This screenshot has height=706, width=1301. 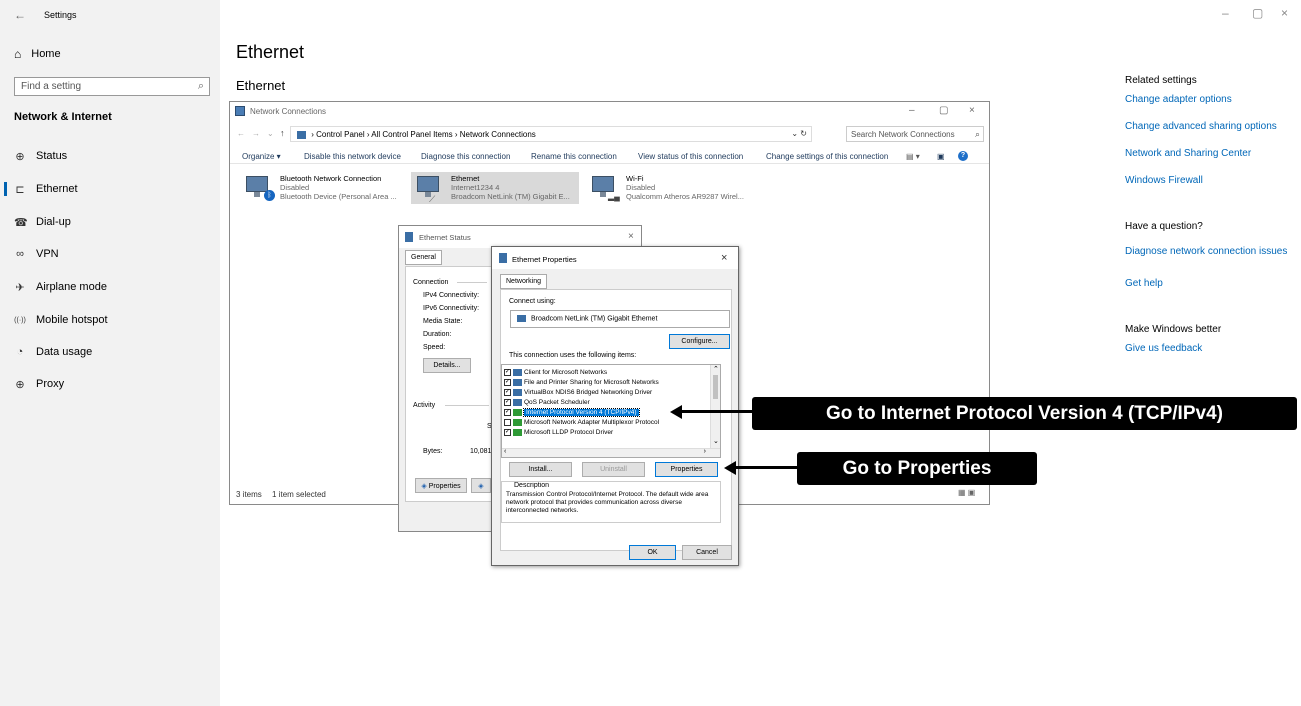 I want to click on close-window-icon: ×, so click(x=1284, y=13).